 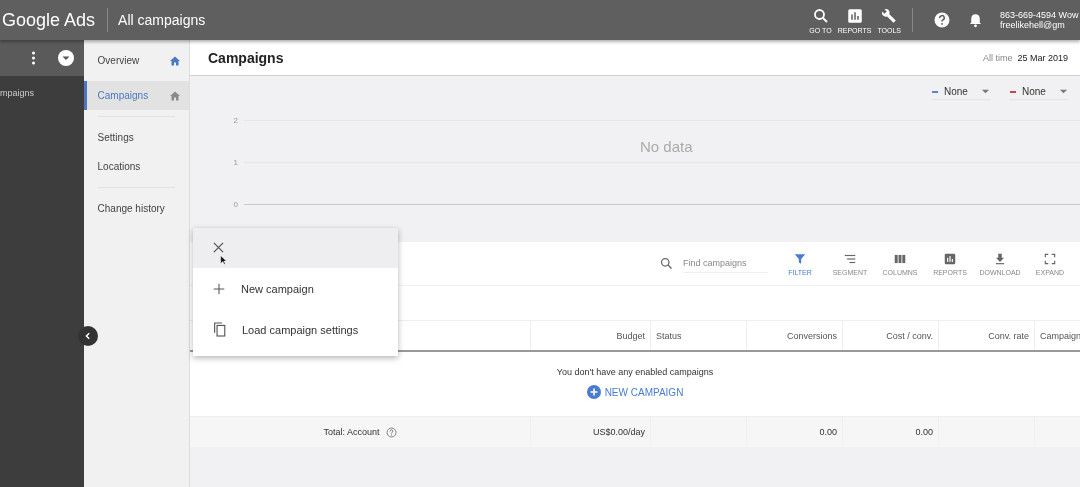 What do you see at coordinates (590, 335) in the screenshot?
I see `column-header: Budget` at bounding box center [590, 335].